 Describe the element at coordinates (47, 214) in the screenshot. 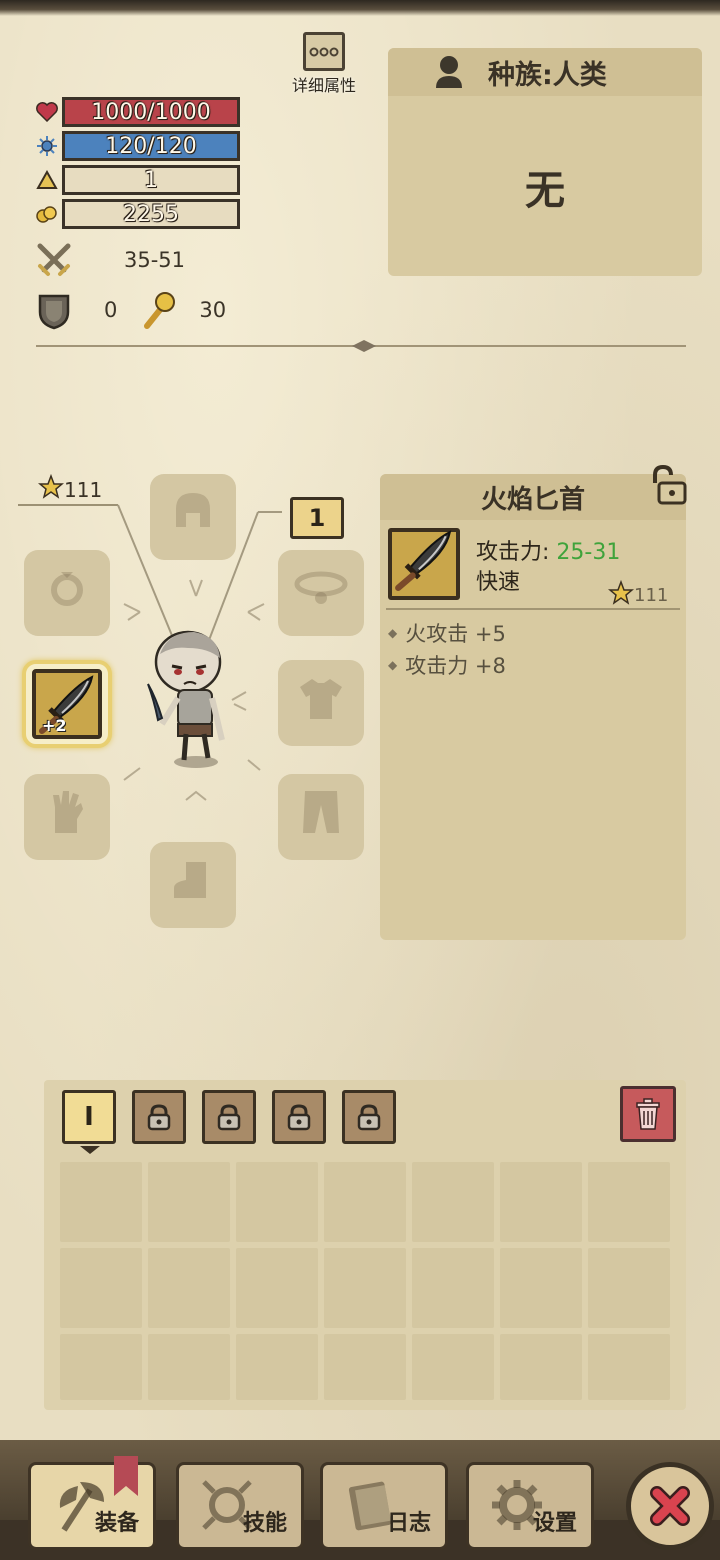

I see `gold-coins-icon` at that location.